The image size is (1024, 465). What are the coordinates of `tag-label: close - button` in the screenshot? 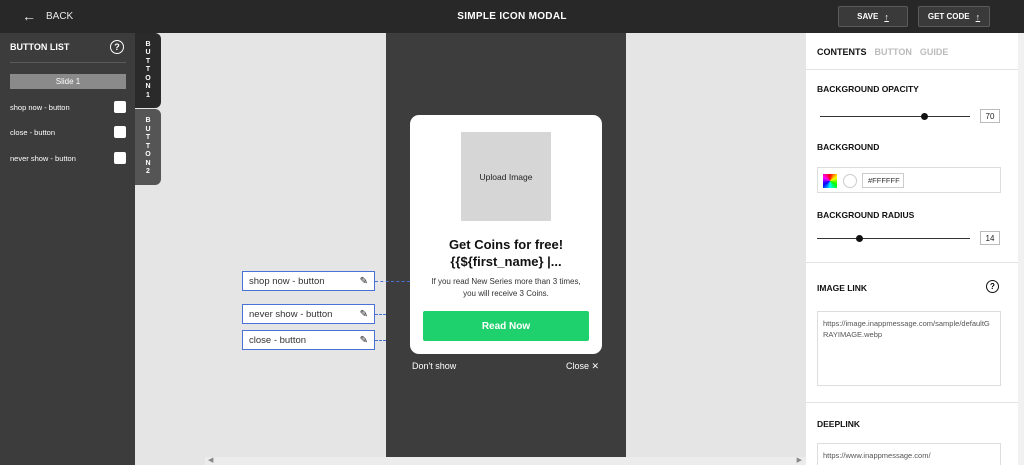 It's located at (278, 340).